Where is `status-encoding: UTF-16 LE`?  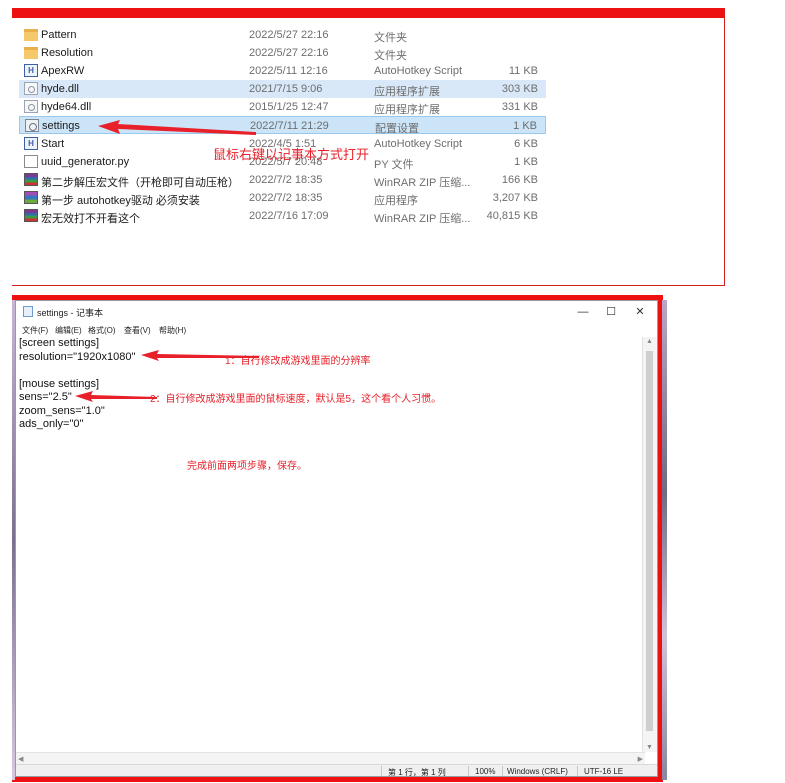 status-encoding: UTF-16 LE is located at coordinates (604, 771).